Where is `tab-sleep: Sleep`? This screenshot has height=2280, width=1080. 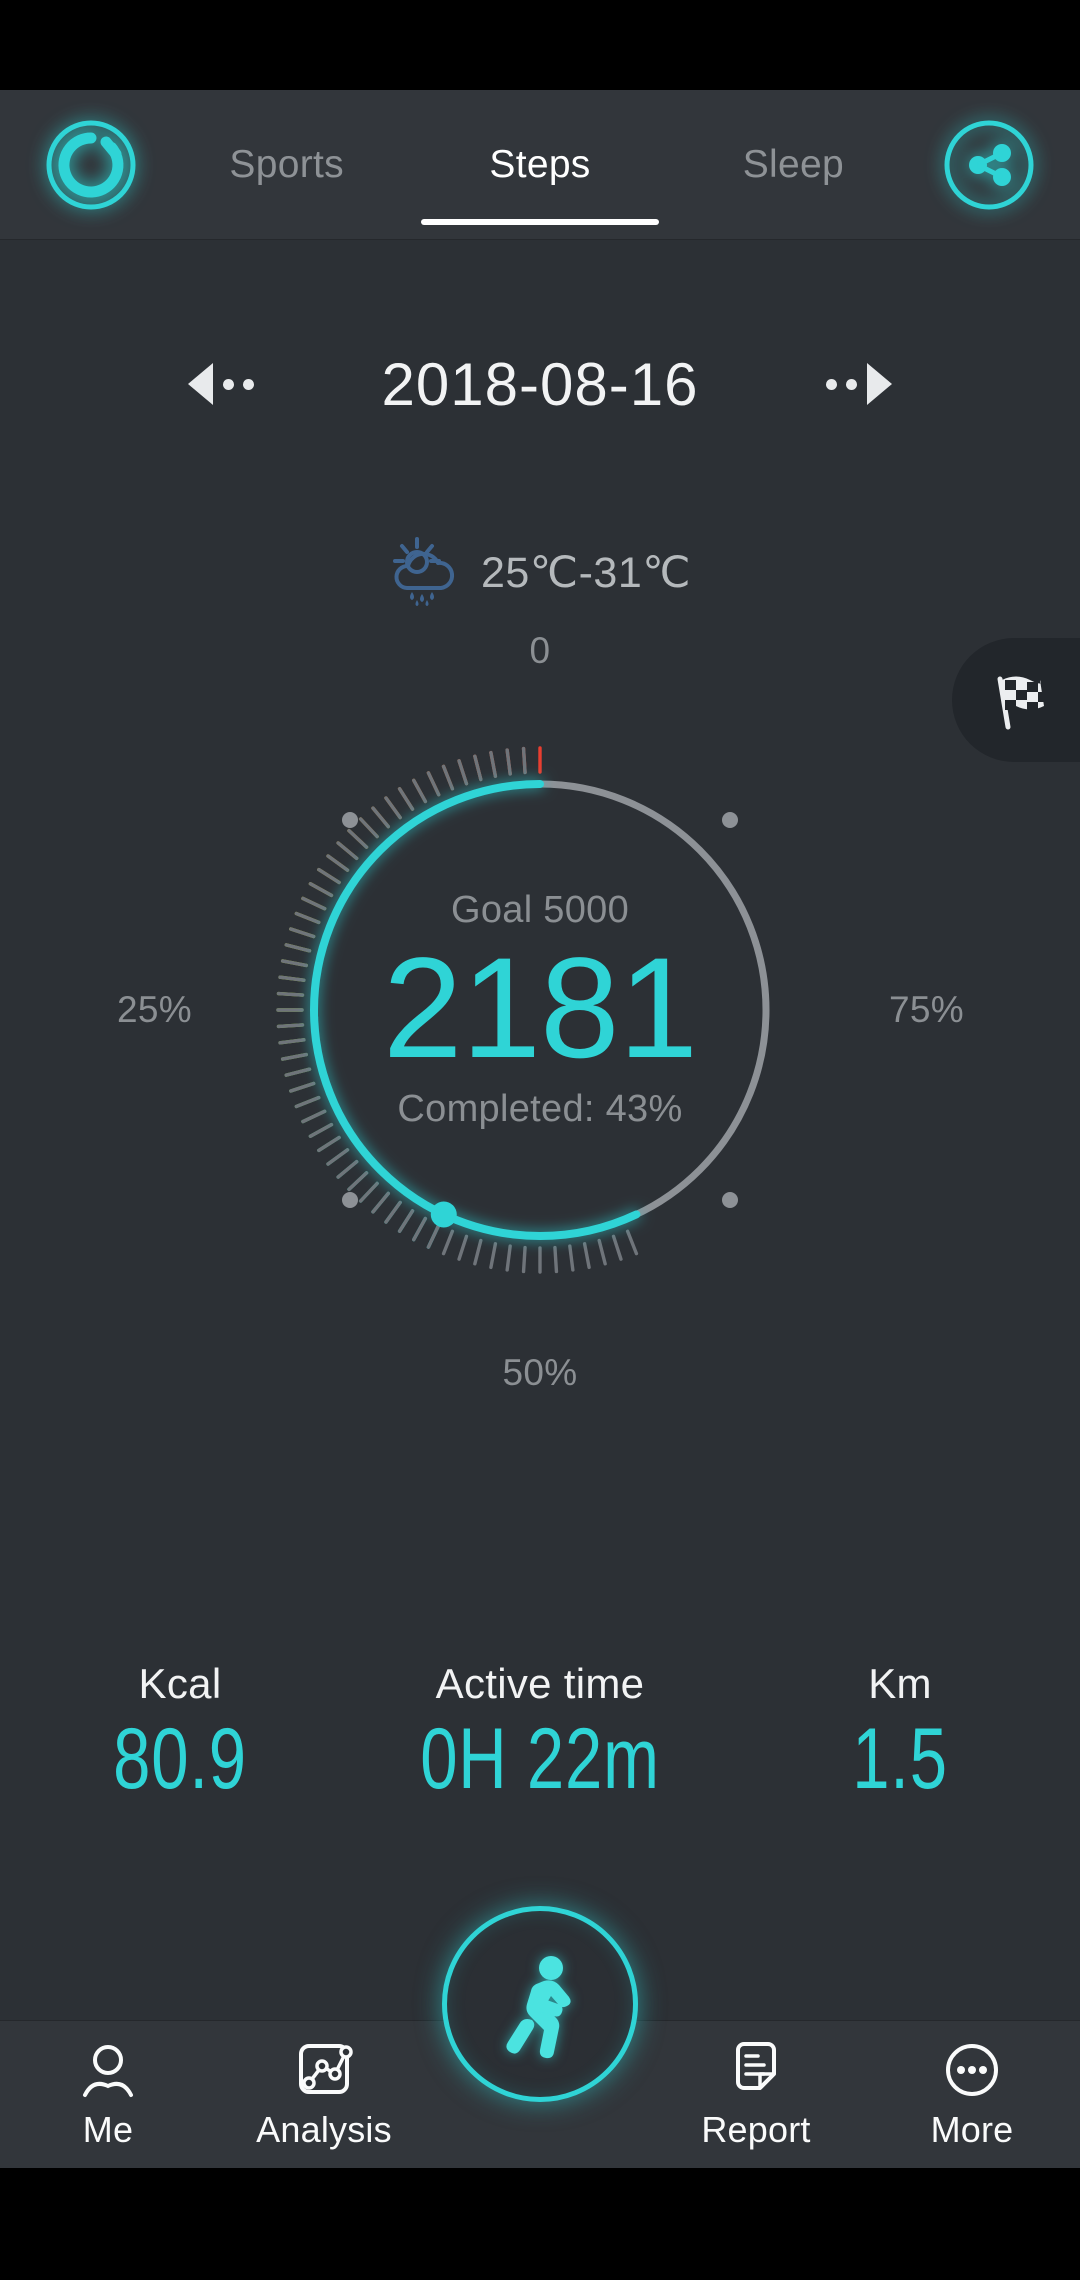 tab-sleep: Sleep is located at coordinates (793, 164).